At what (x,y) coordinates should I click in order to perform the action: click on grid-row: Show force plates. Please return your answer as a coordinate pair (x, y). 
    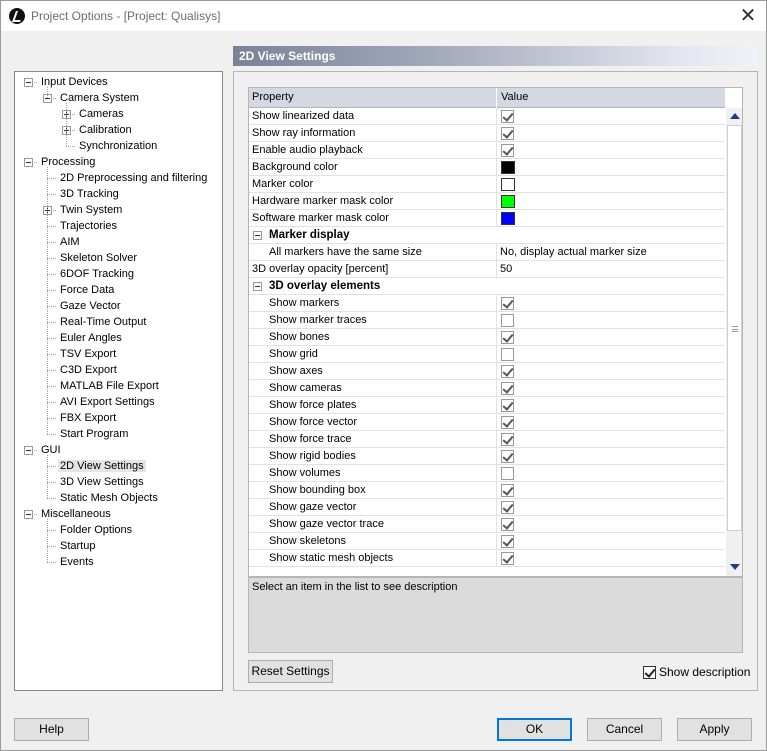
    Looking at the image, I should click on (487, 405).